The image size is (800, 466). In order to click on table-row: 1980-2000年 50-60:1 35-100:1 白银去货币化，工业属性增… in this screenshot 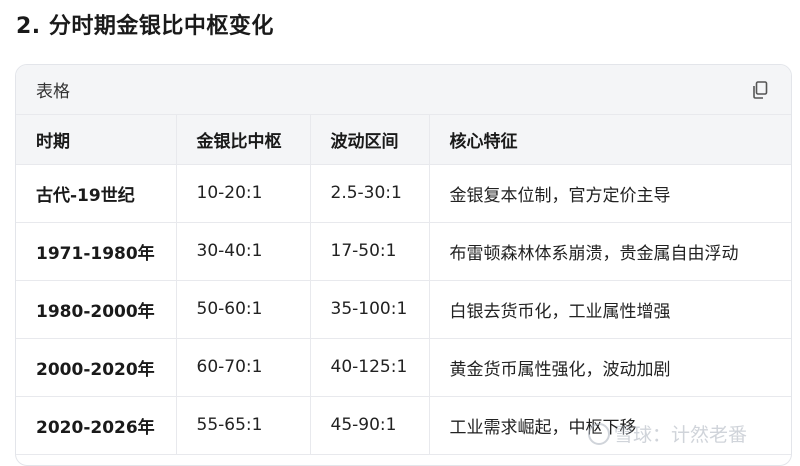, I will do `click(403, 309)`.